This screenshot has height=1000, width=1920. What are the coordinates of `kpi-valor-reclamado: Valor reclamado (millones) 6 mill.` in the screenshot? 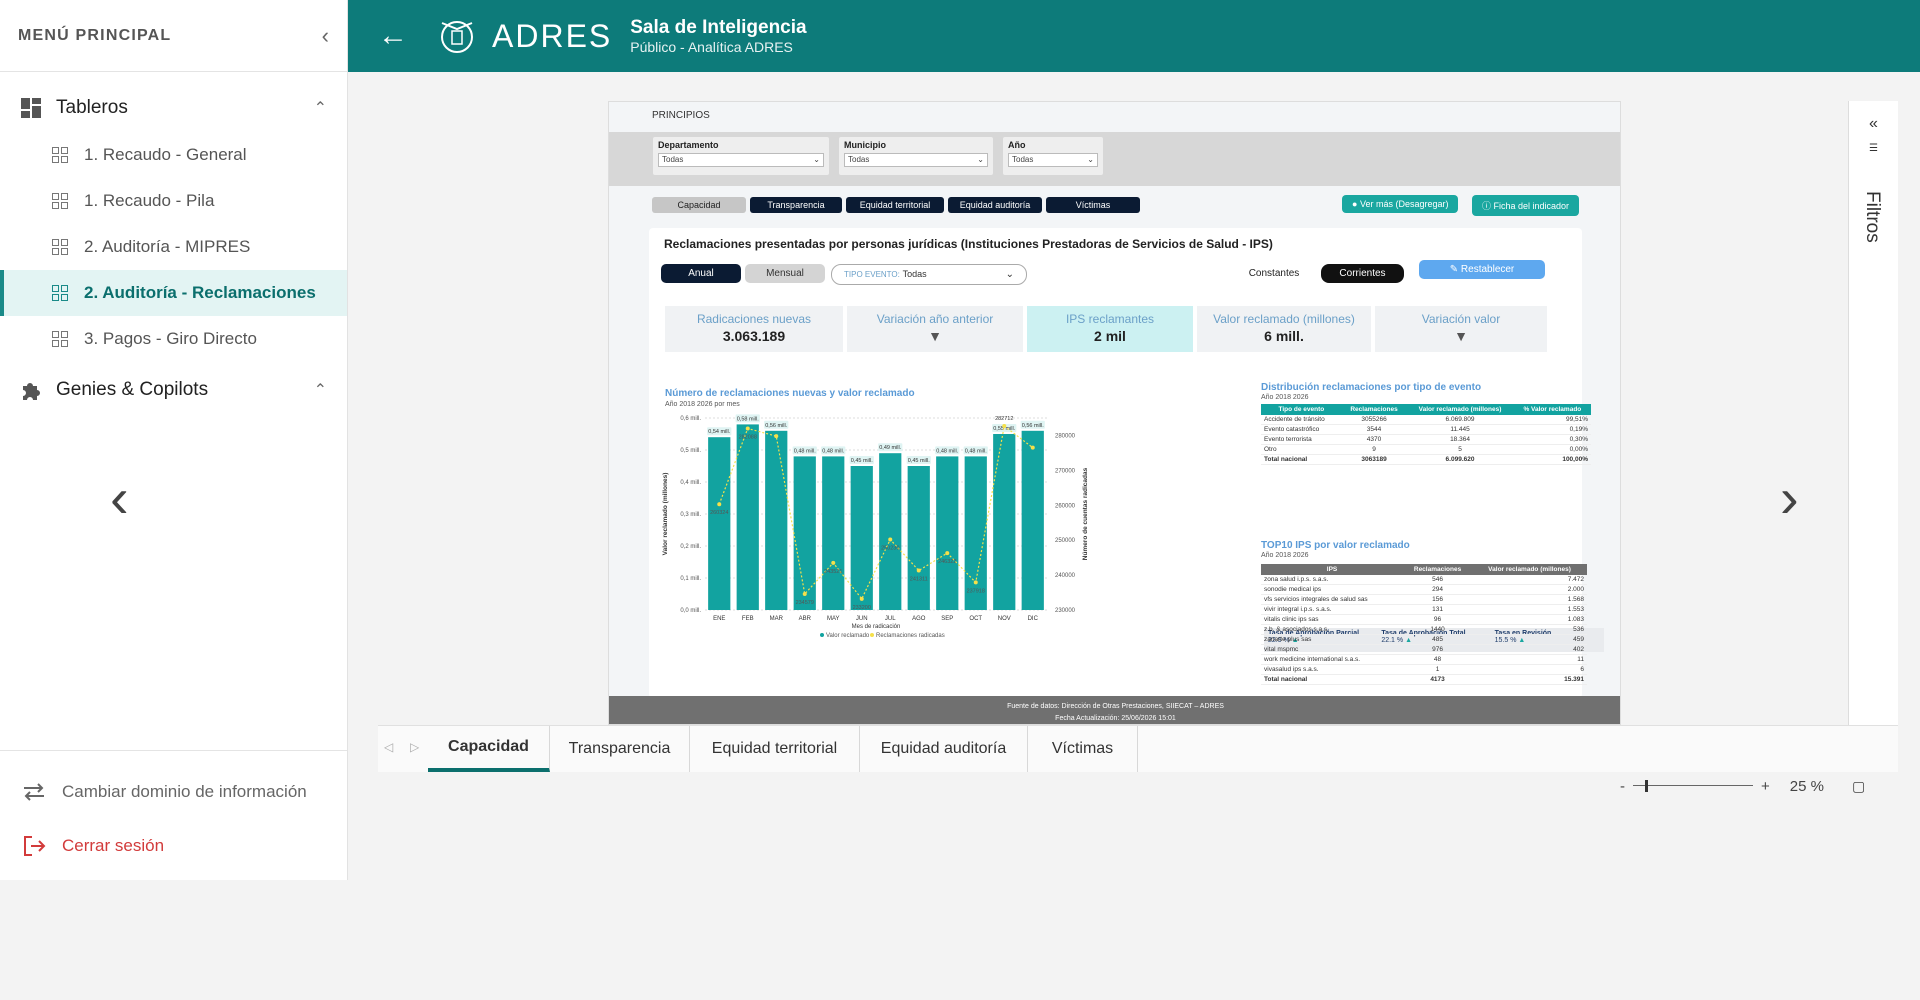 It's located at (1284, 329).